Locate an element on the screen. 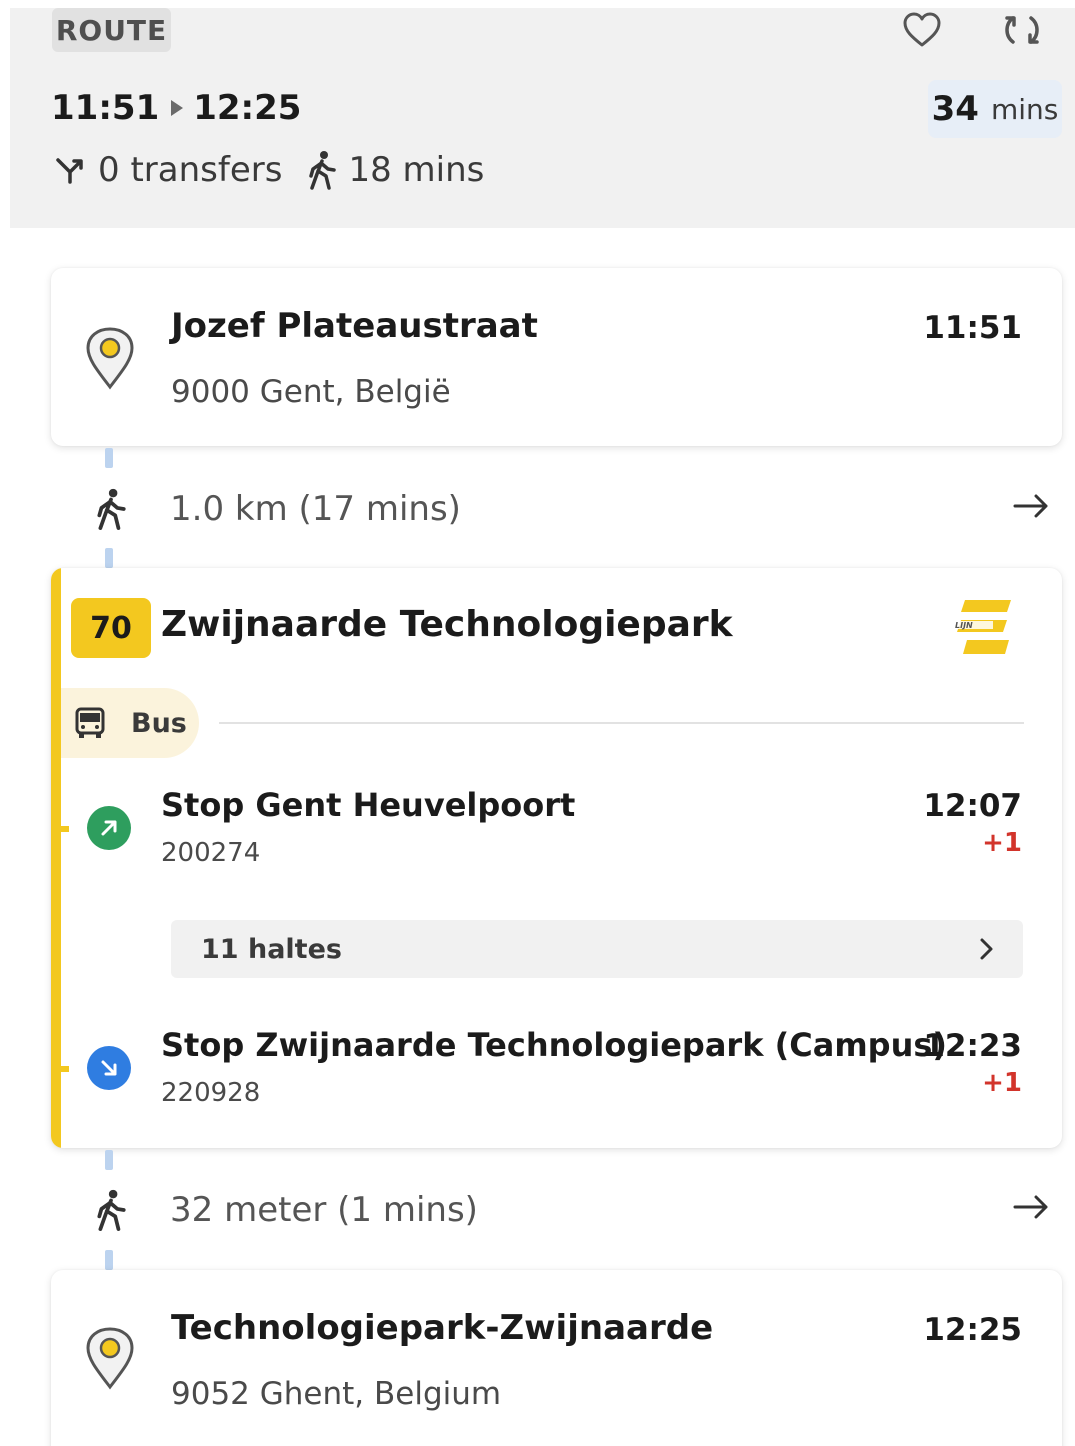 The height and width of the screenshot is (1446, 1075). intermediate-stops-button: 11 haltes is located at coordinates (597, 949).